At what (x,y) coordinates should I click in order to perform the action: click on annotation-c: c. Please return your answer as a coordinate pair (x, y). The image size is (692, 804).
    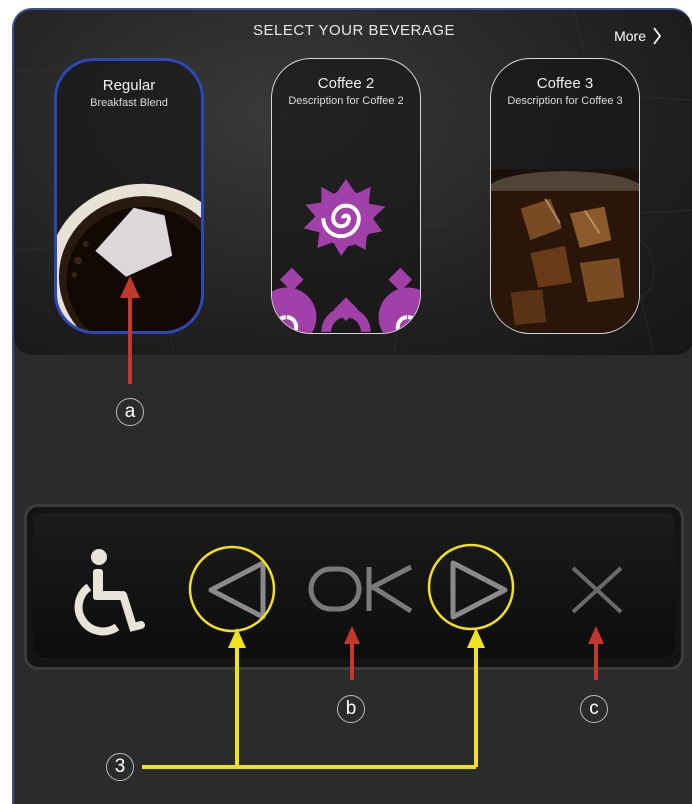
    Looking at the image, I should click on (594, 709).